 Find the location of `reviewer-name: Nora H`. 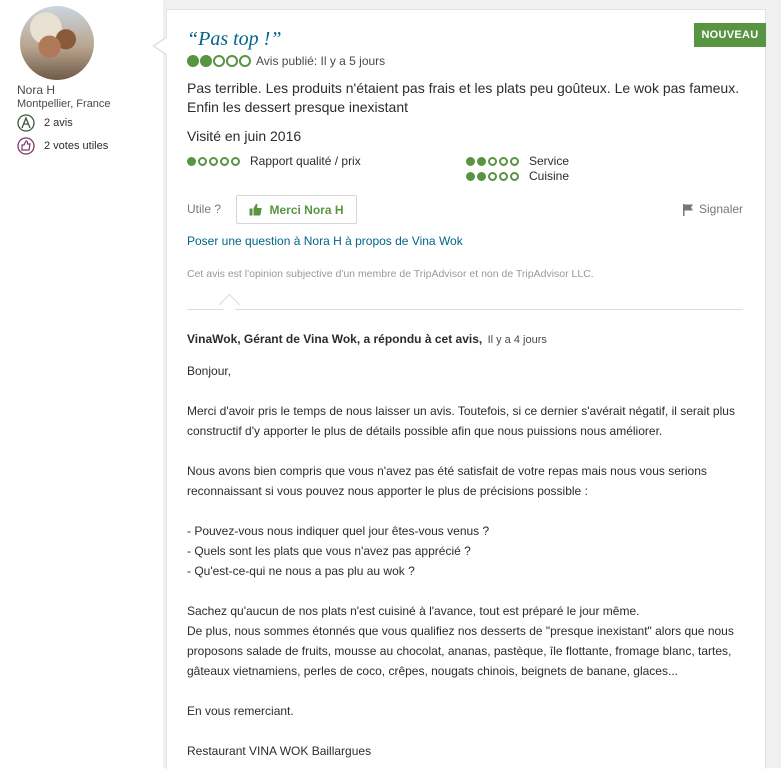

reviewer-name: Nora H is located at coordinates (36, 90).